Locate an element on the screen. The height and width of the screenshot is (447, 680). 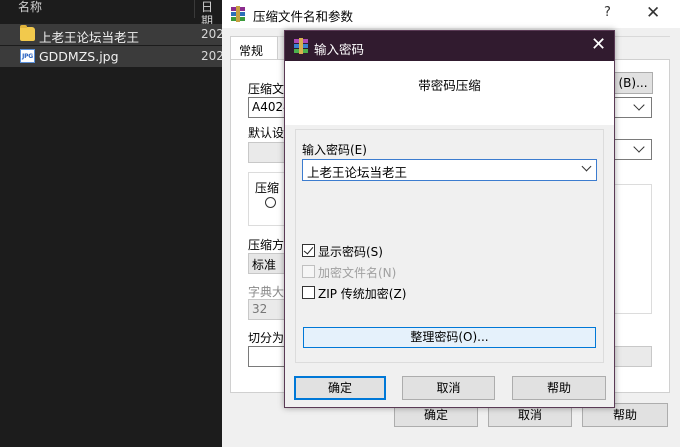
help-icon: ? is located at coordinates (607, 12).